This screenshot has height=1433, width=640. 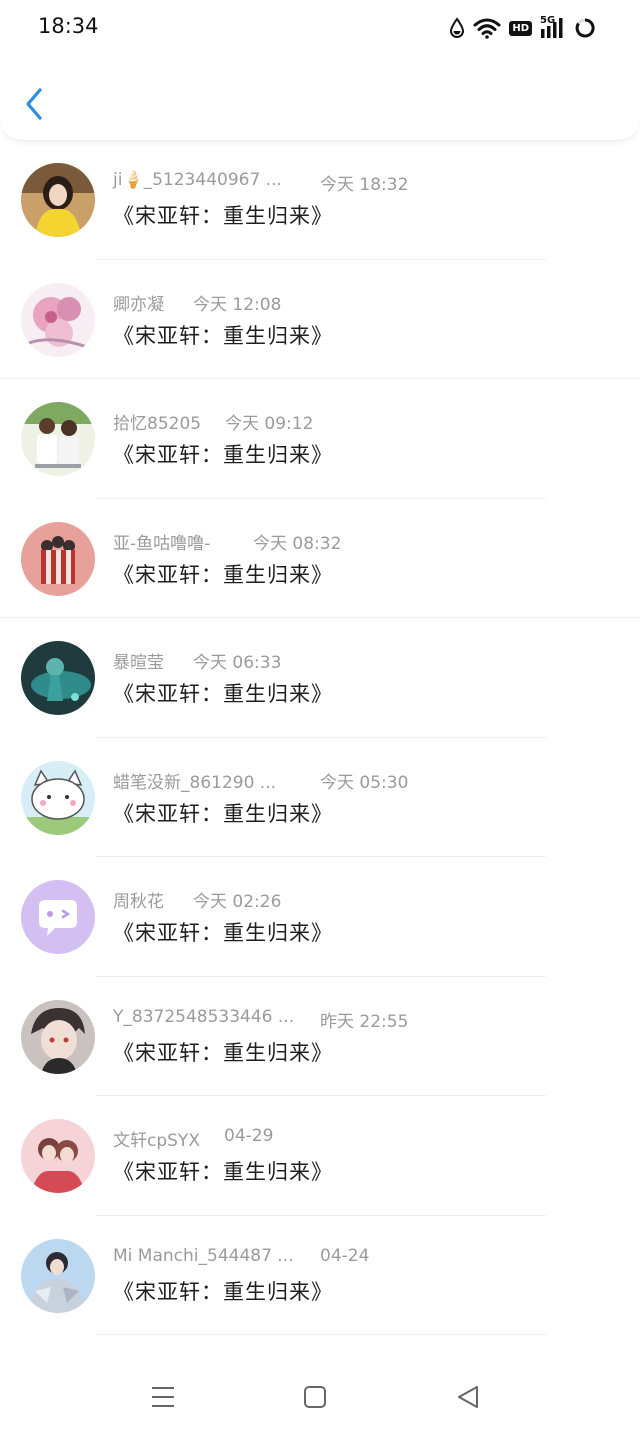 I want to click on message-row: 亚-鱼咕噜噜- 今天 08:32 《宋亚轩：重生归来》, so click(x=320, y=558).